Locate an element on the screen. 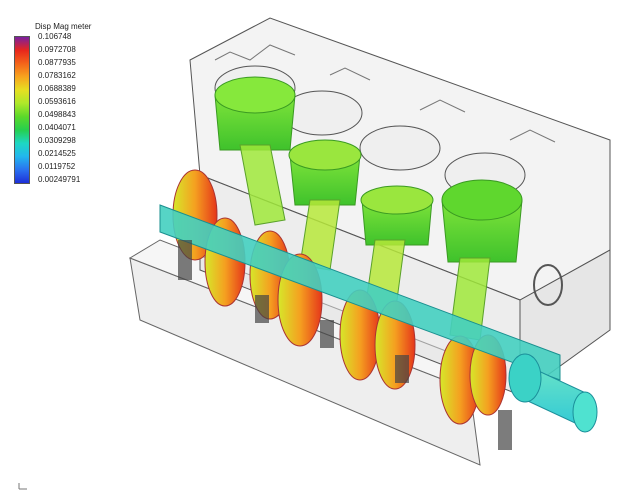 This screenshot has width=639, height=497. legend-tick-9: 0.0214525 is located at coordinates (57, 153).